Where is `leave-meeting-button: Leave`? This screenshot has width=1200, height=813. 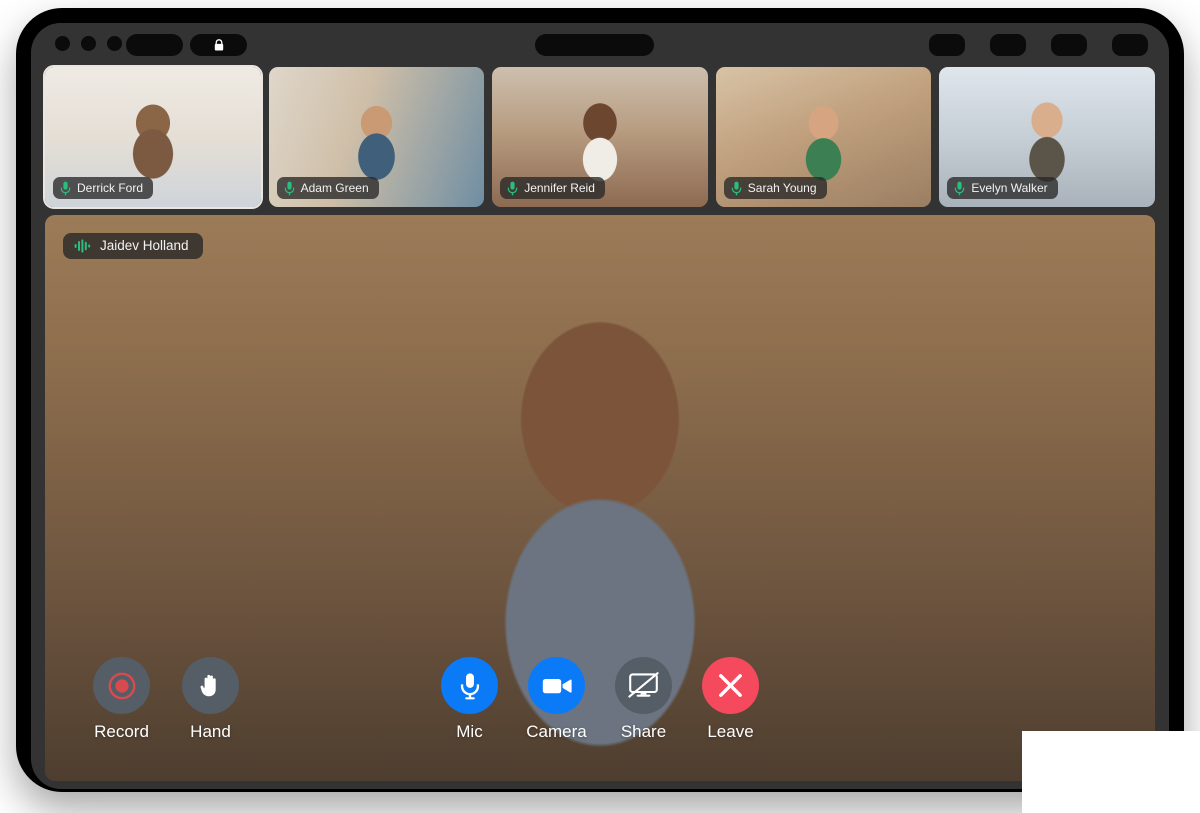
leave-meeting-button: Leave is located at coordinates (730, 698).